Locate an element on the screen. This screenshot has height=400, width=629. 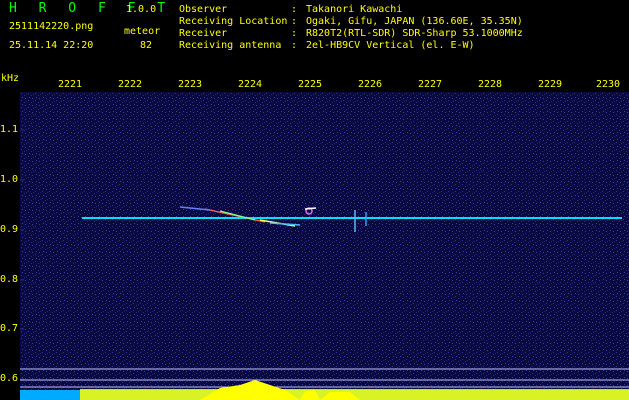
x-tick-2228: 2228 is located at coordinates (490, 84).